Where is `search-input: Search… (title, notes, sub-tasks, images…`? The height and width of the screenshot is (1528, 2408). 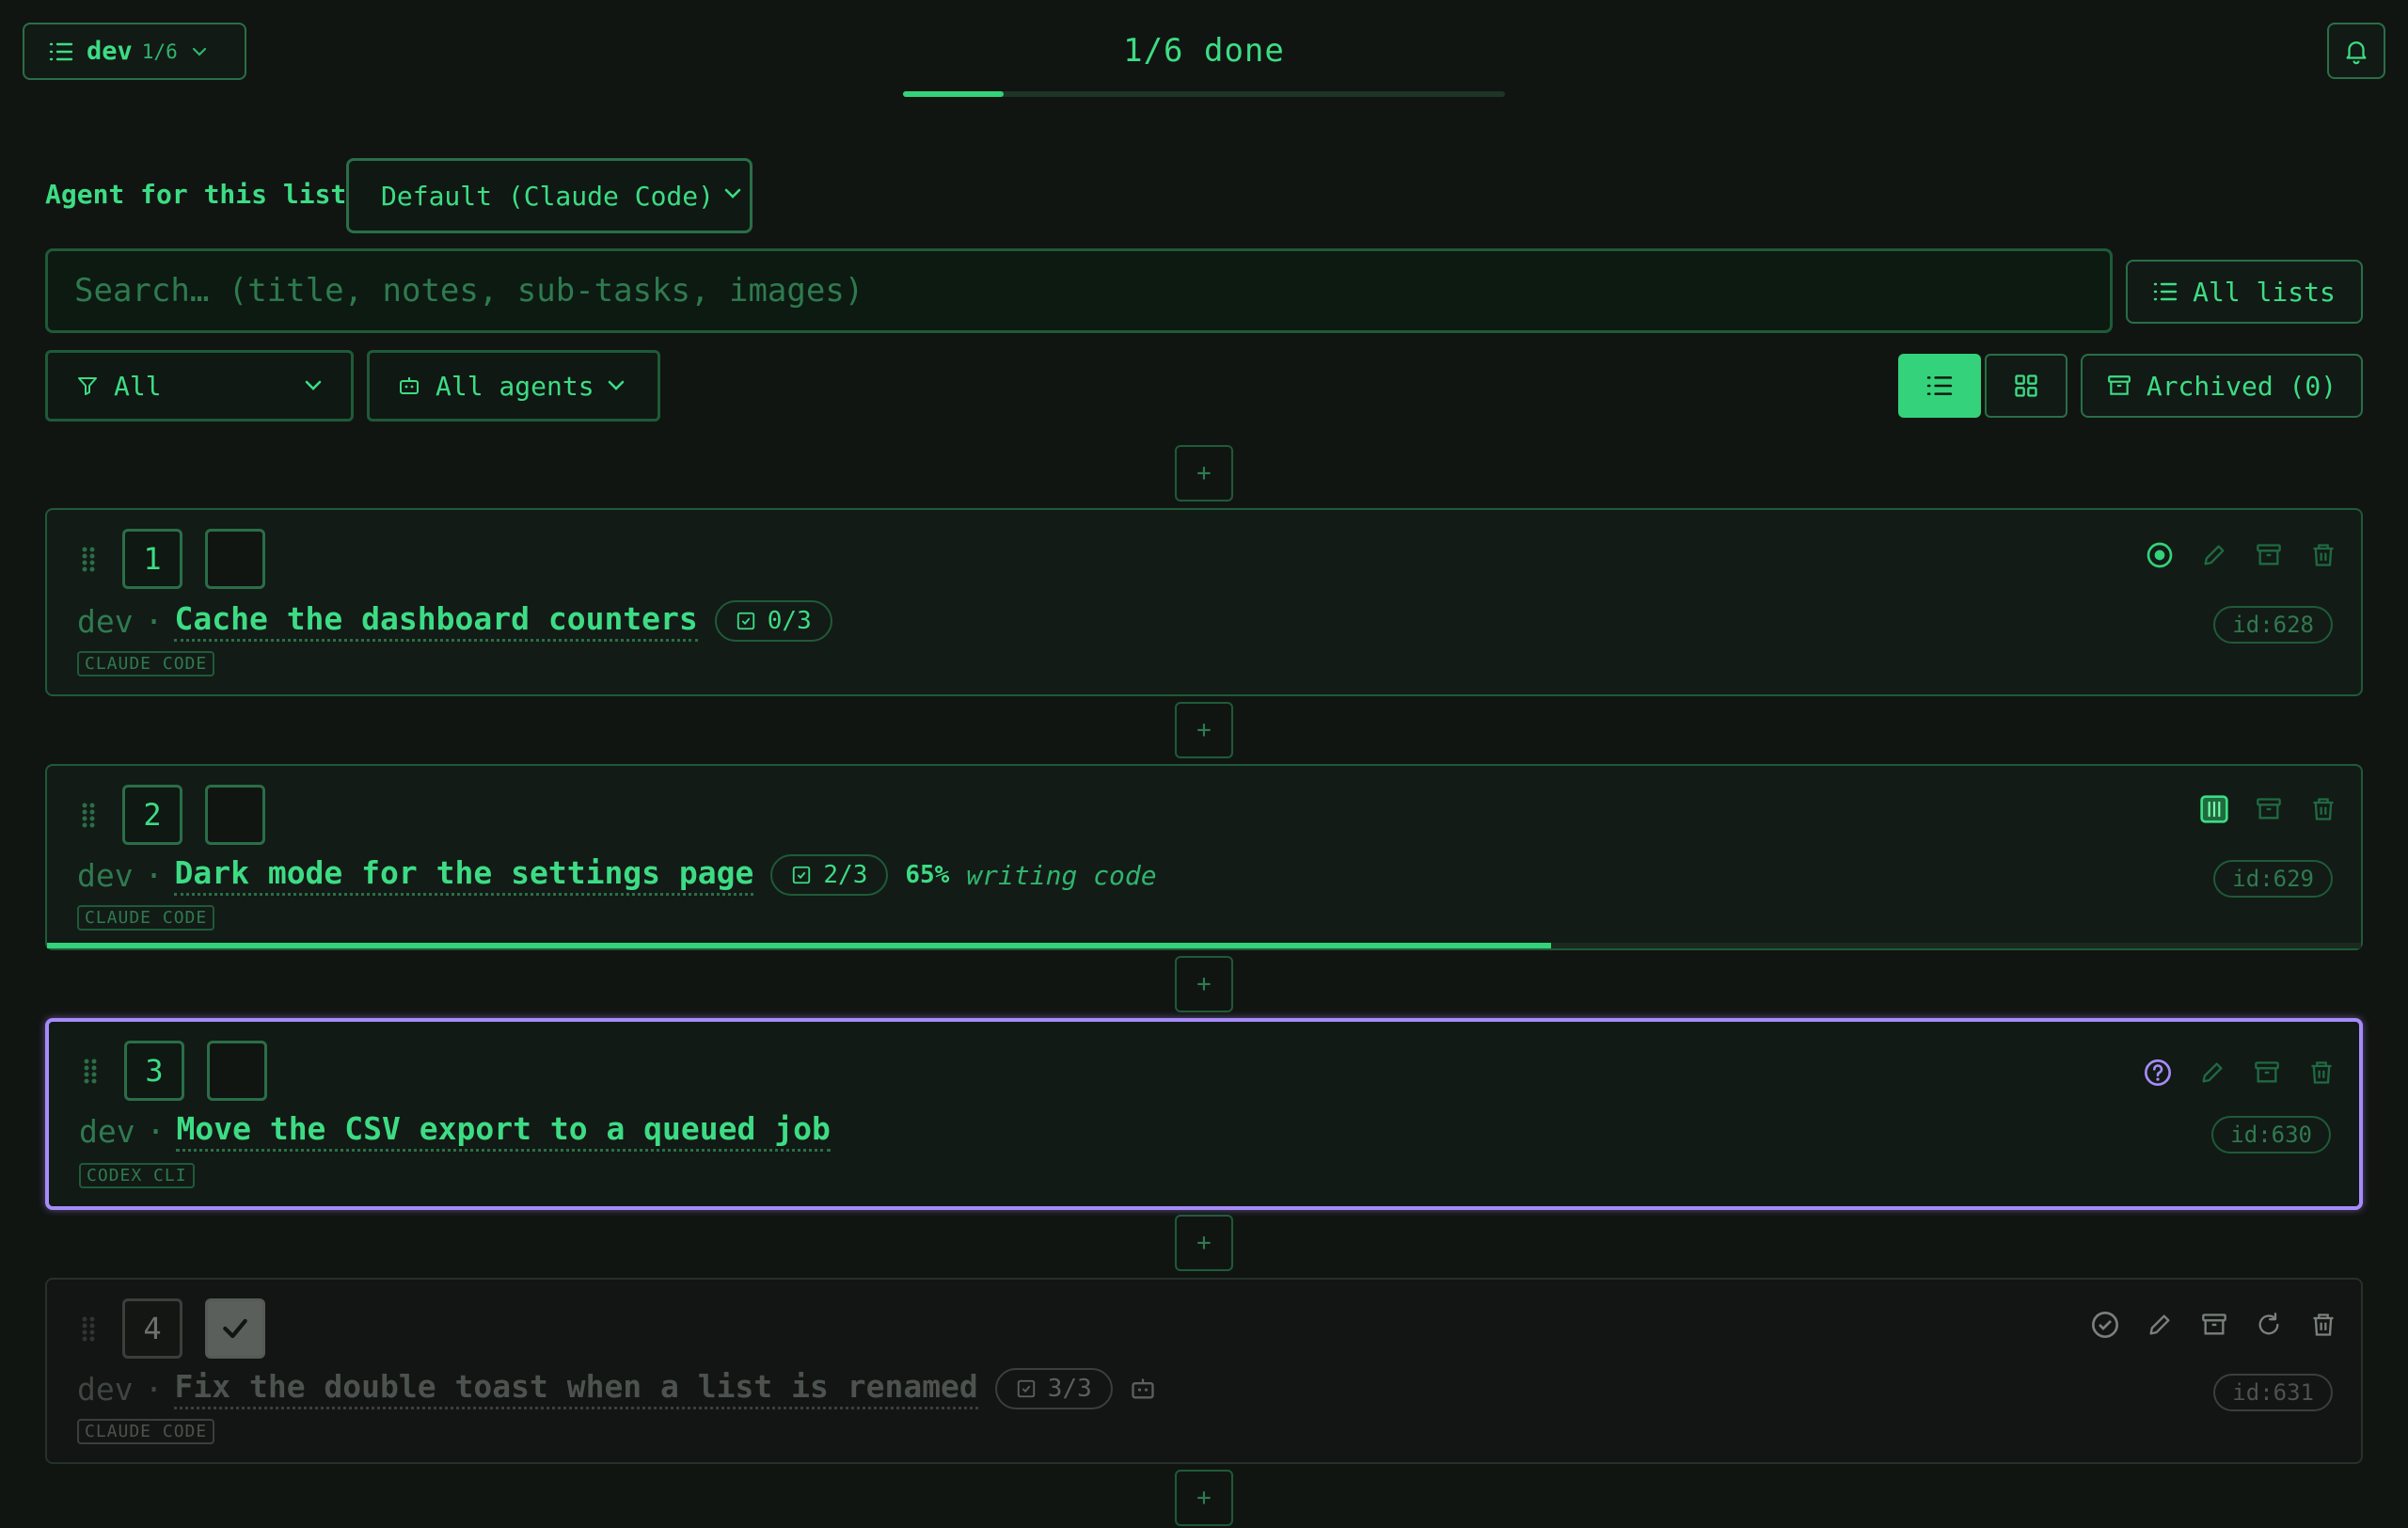 search-input: Search… (title, notes, sub-tasks, images… is located at coordinates (1079, 290).